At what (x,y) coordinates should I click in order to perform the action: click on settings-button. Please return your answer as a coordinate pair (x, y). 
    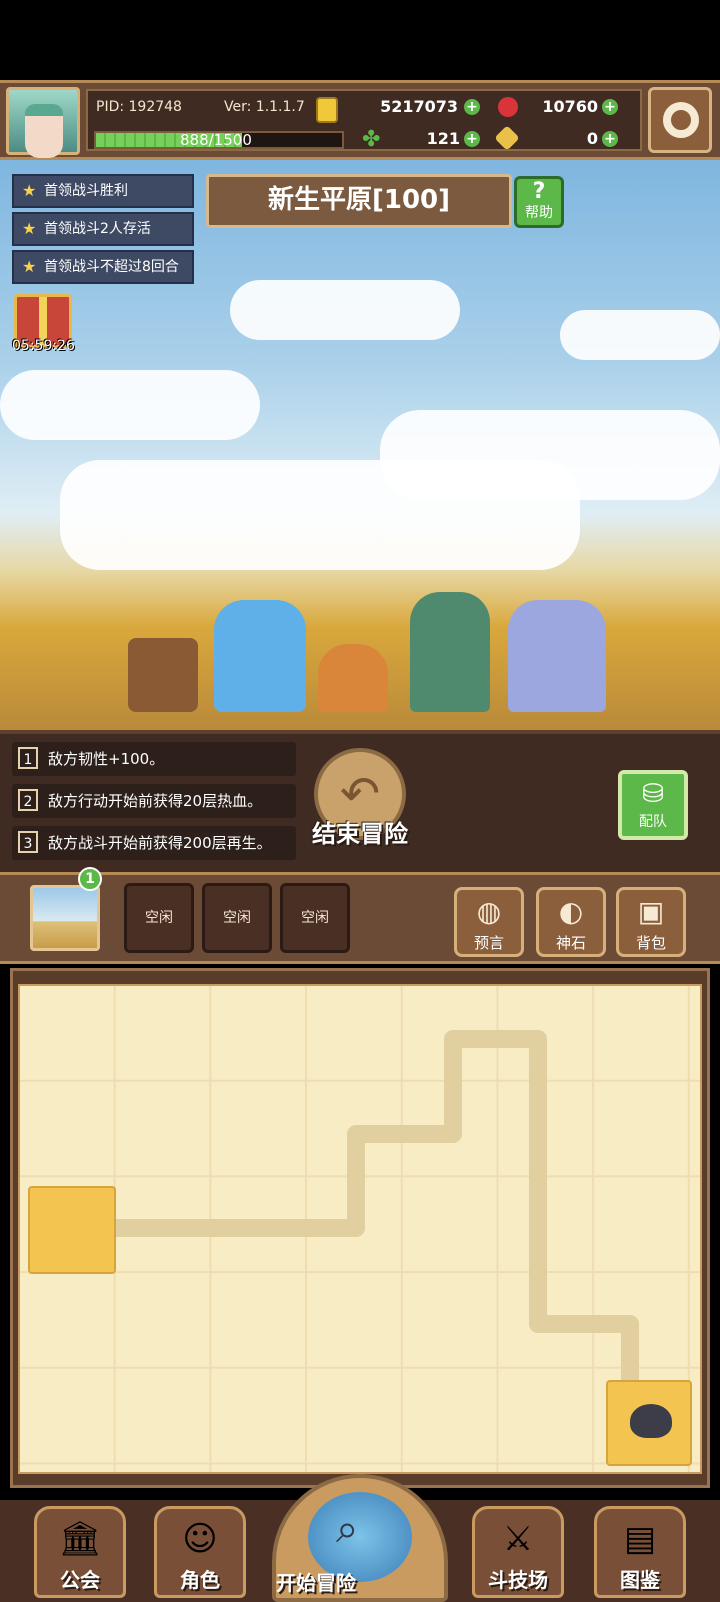
    Looking at the image, I should click on (680, 120).